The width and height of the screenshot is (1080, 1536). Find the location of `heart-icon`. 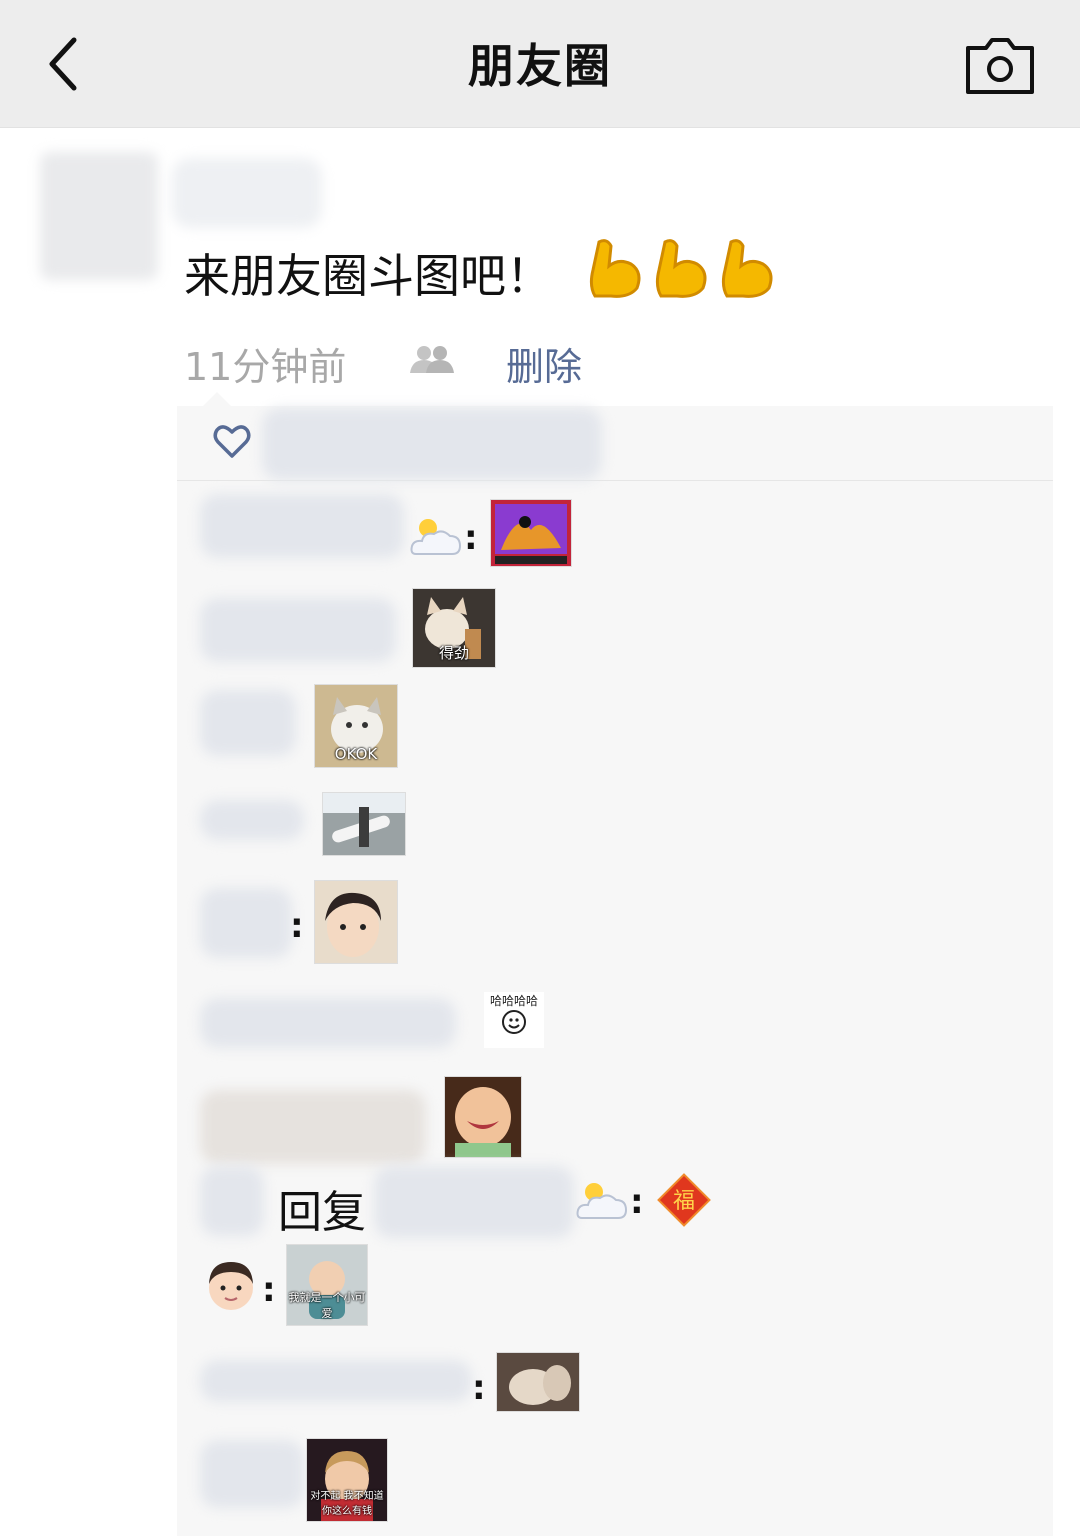

heart-icon is located at coordinates (232, 441).